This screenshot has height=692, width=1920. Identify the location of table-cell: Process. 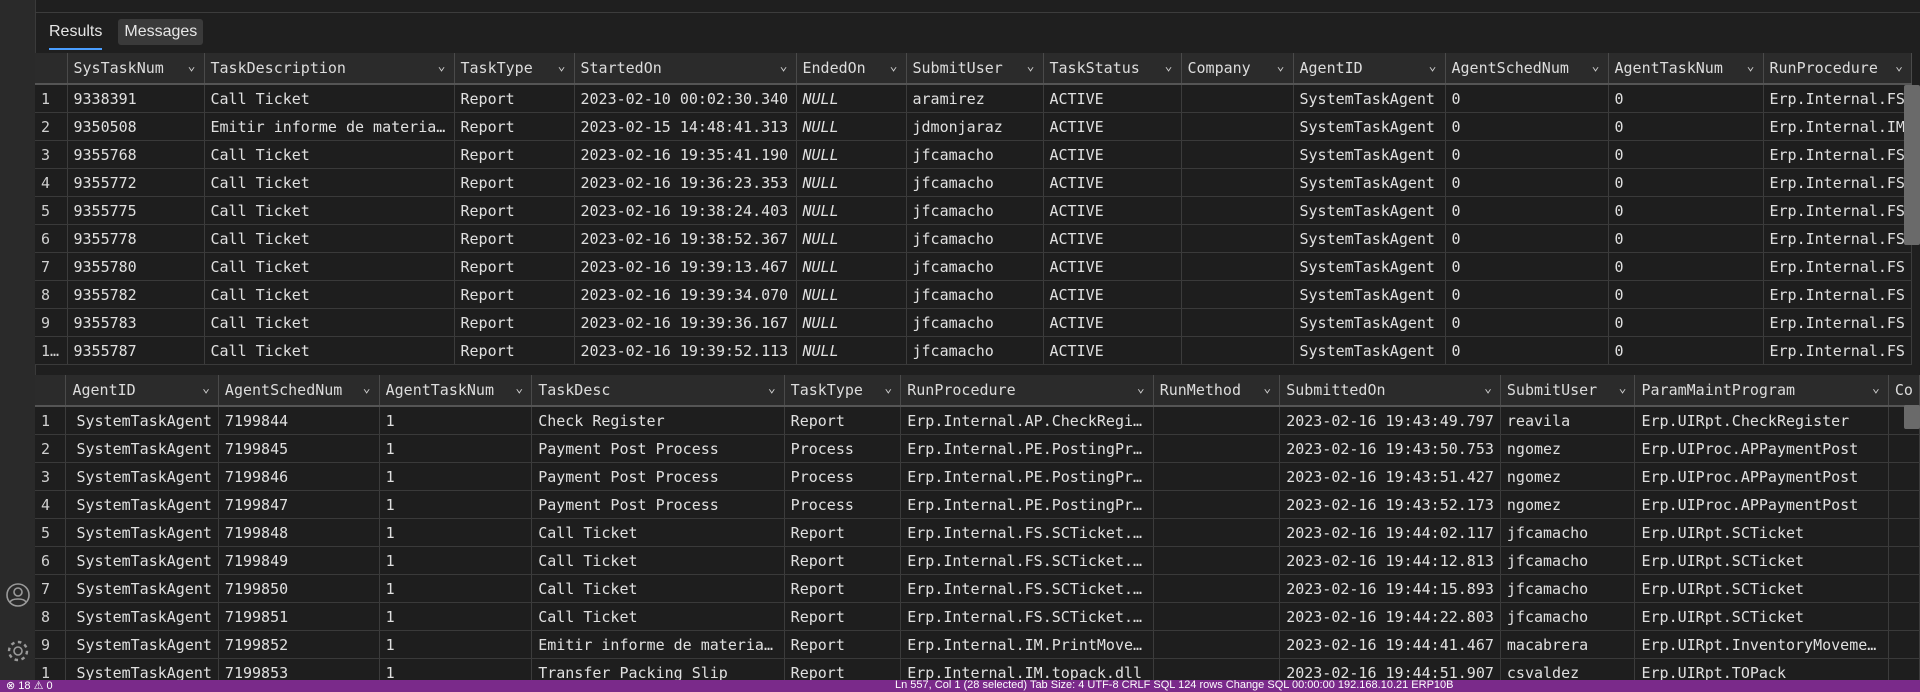
(843, 476).